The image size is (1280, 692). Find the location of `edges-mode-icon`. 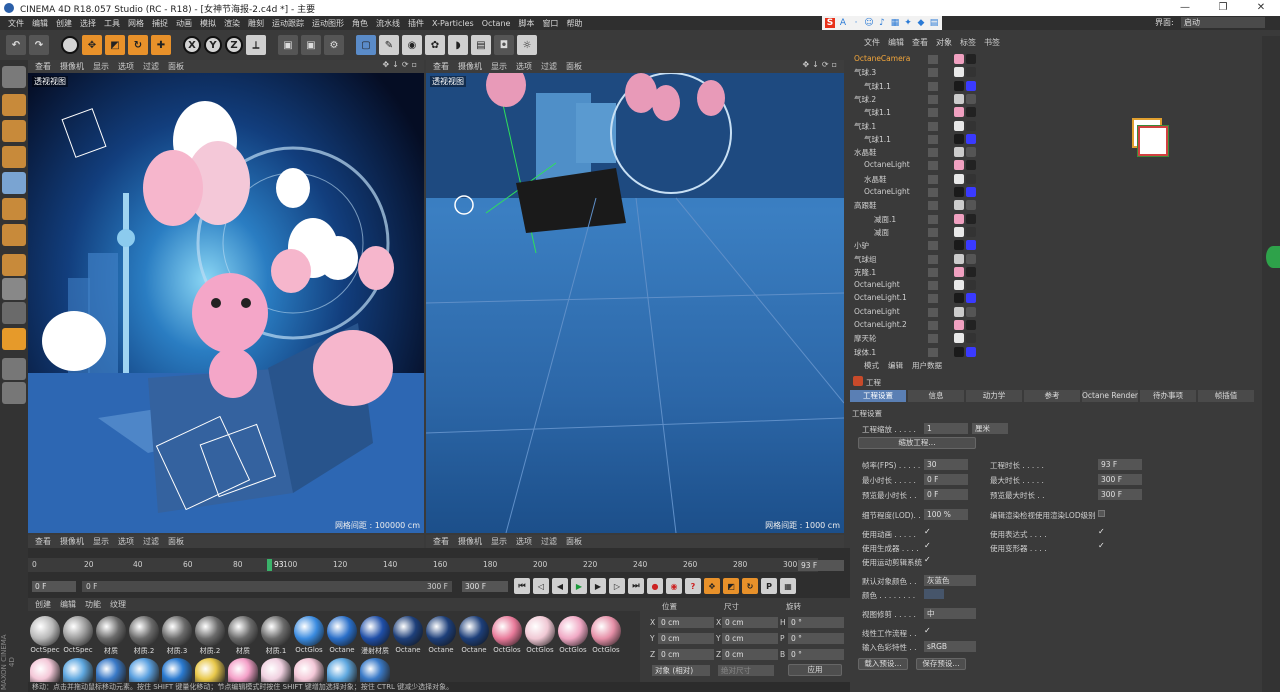

edges-mode-icon is located at coordinates (14, 209).